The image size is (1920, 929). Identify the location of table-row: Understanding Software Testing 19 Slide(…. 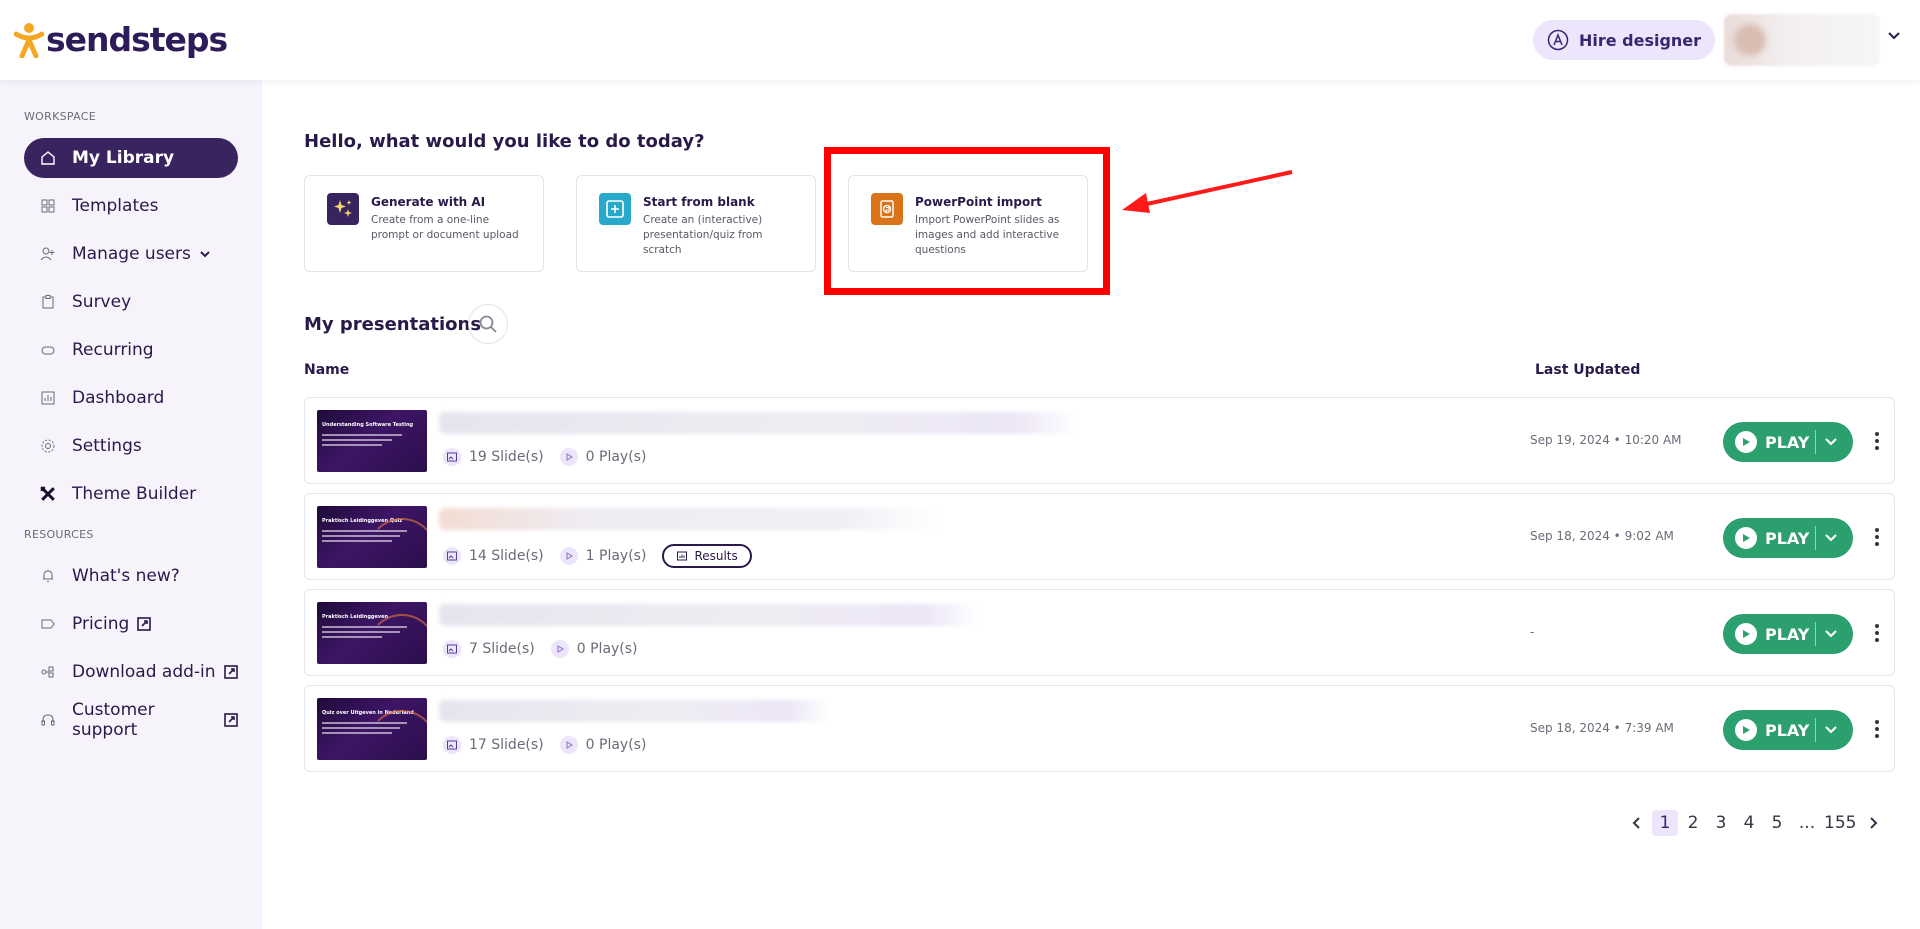
(1099, 440).